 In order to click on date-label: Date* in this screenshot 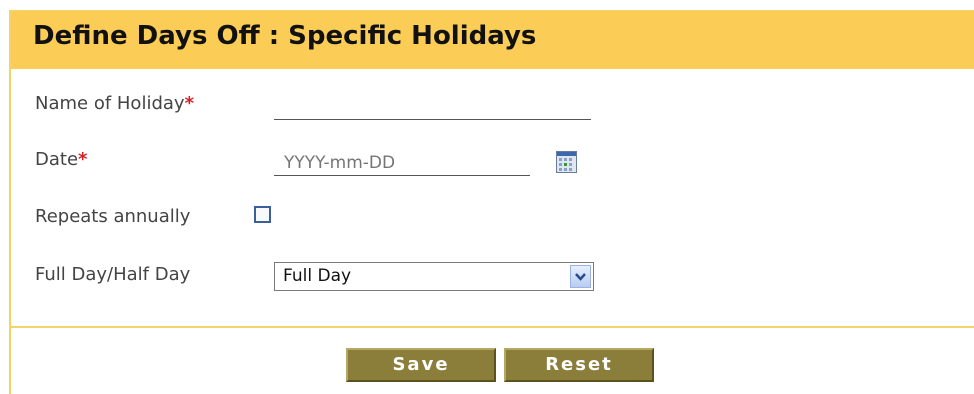, I will do `click(61, 159)`.